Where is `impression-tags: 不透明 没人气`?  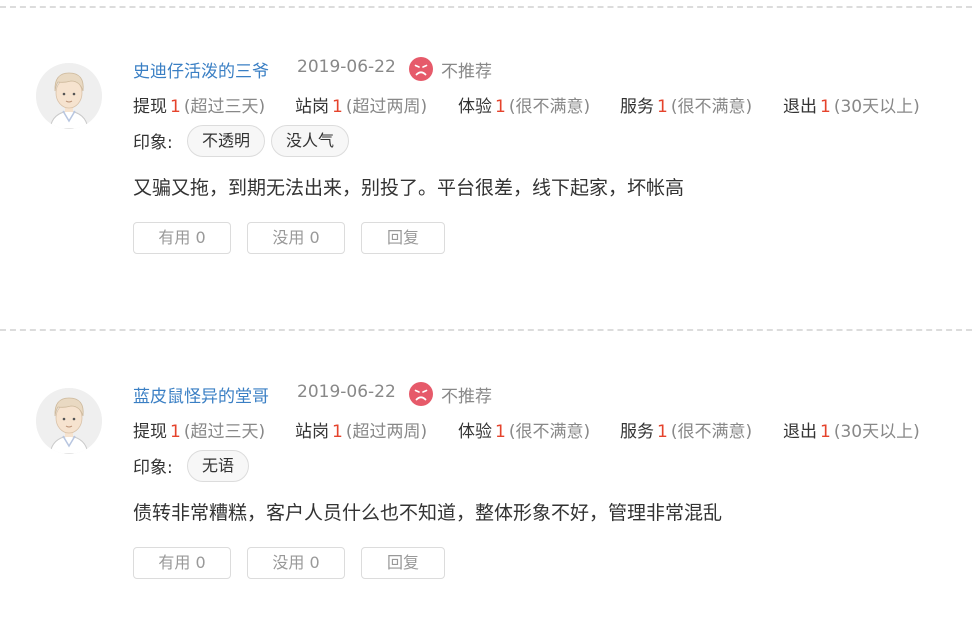
impression-tags: 不透明 没人气 is located at coordinates (268, 141).